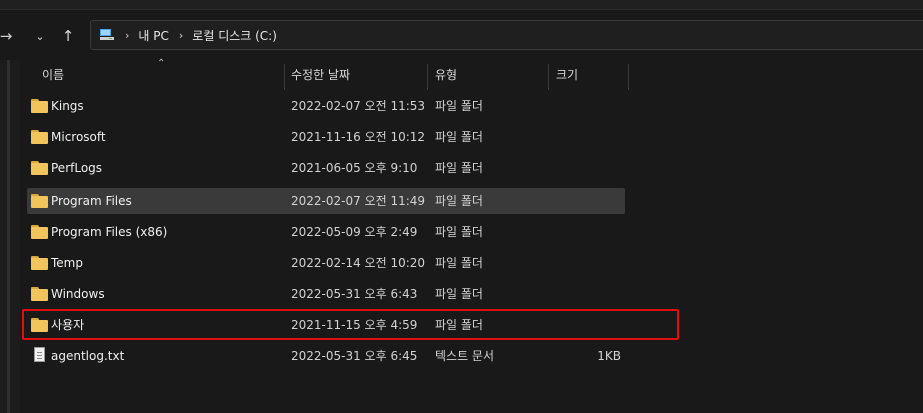 The height and width of the screenshot is (413, 923). Describe the element at coordinates (67, 106) in the screenshot. I see `file-name: Kings` at that location.